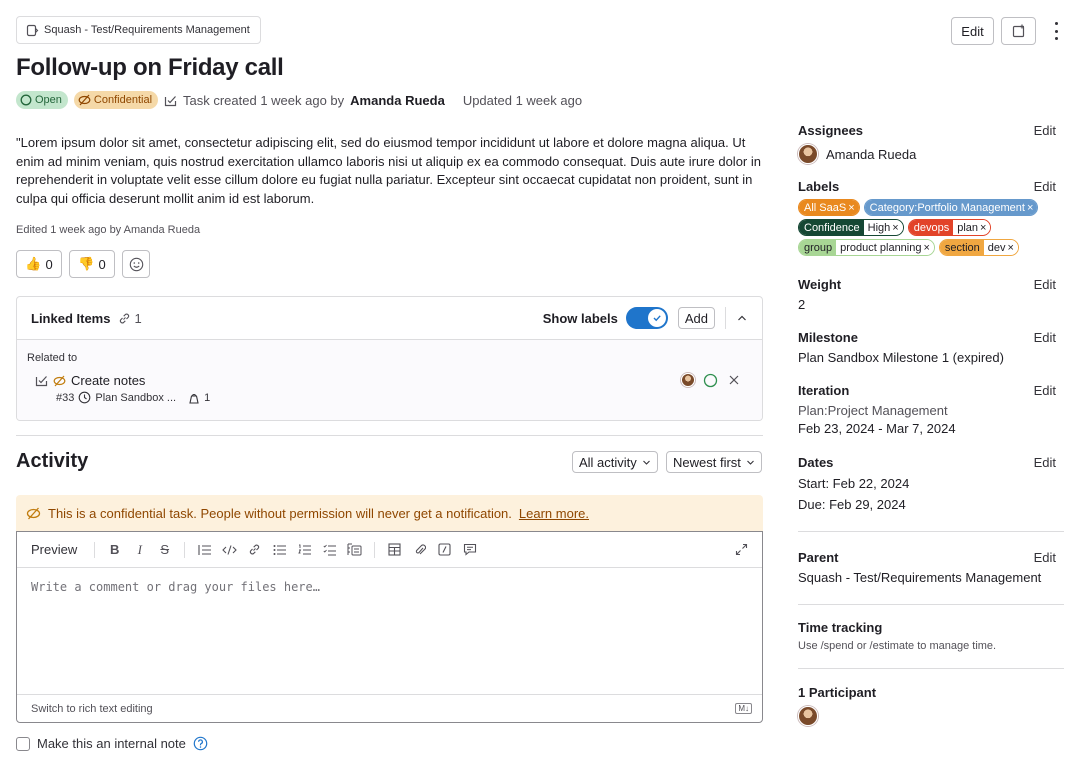 This screenshot has height=757, width=1080. What do you see at coordinates (852, 504) in the screenshot?
I see `due-date: Due: Feb 29, 2024` at bounding box center [852, 504].